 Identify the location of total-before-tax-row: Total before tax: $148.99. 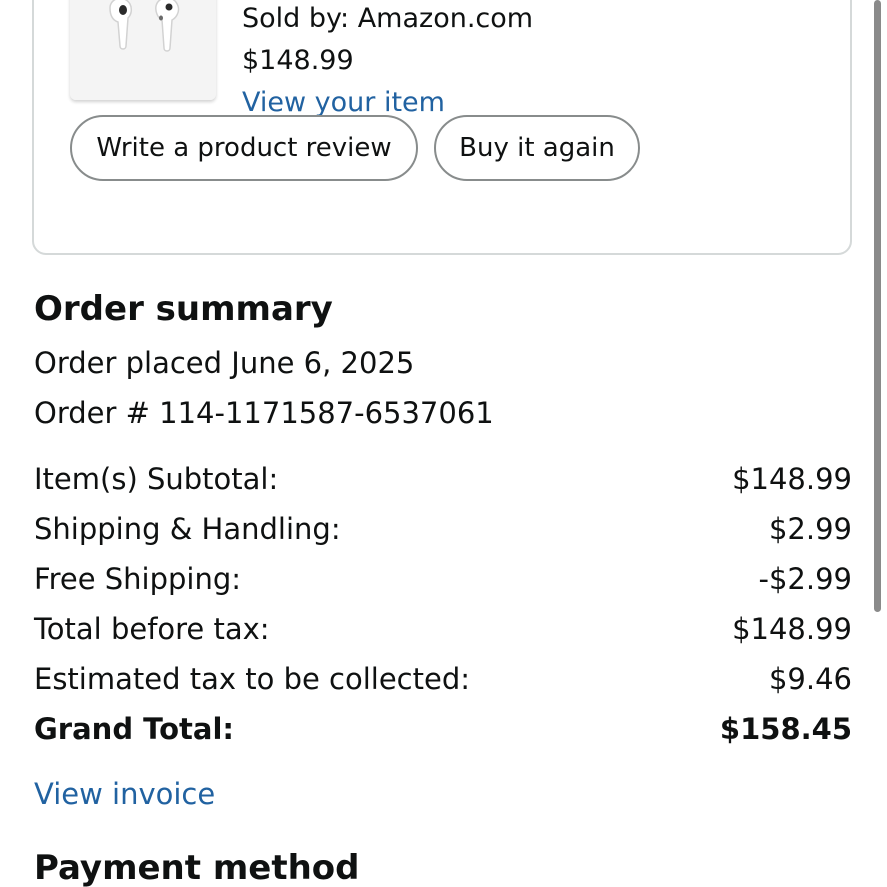
(443, 629).